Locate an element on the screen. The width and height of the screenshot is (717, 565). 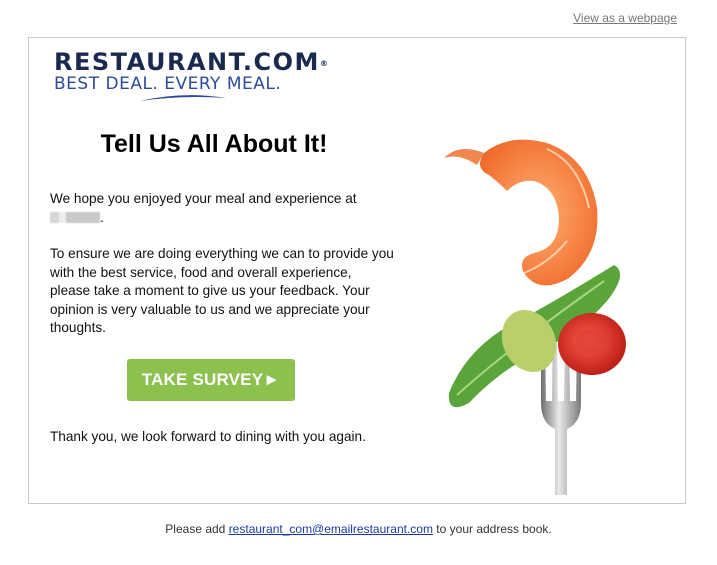
footer-prefix: Please add is located at coordinates (195, 529).